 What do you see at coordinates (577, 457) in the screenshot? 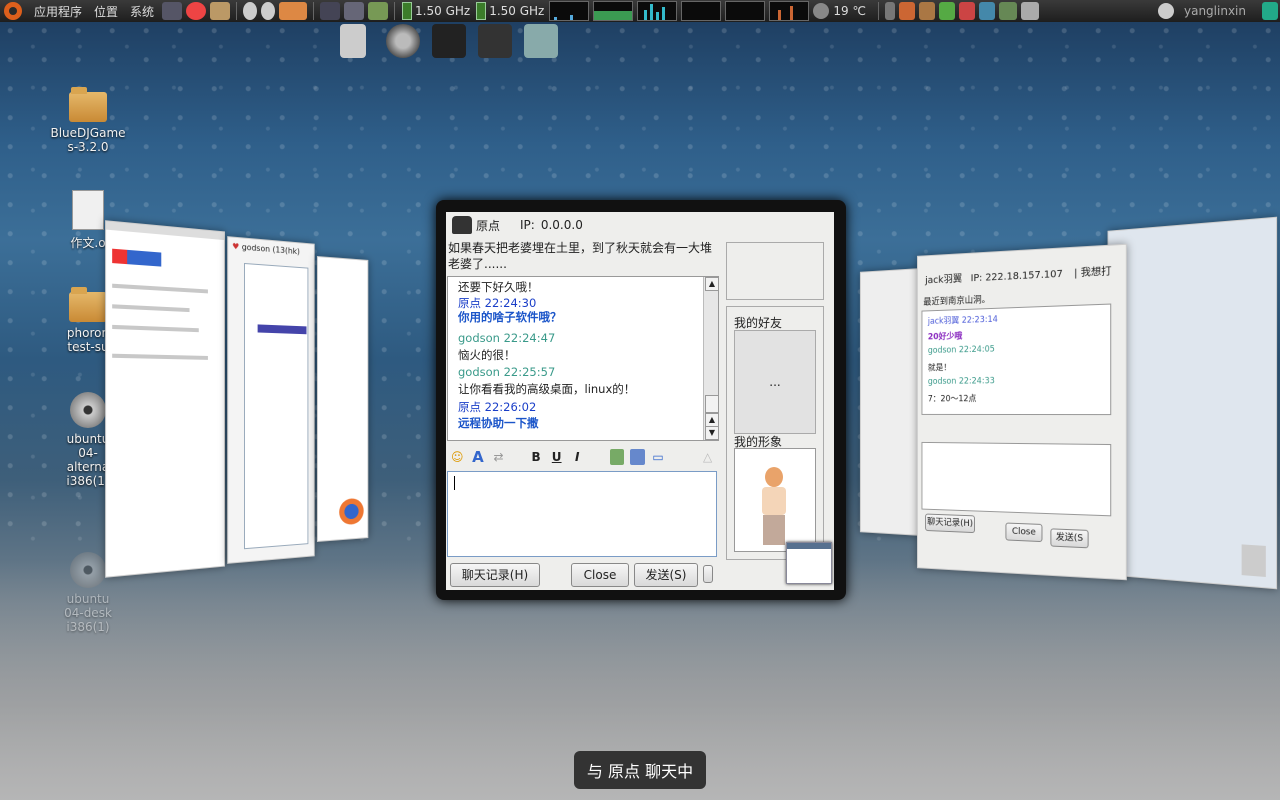
I see `italic-icon: I` at bounding box center [577, 457].